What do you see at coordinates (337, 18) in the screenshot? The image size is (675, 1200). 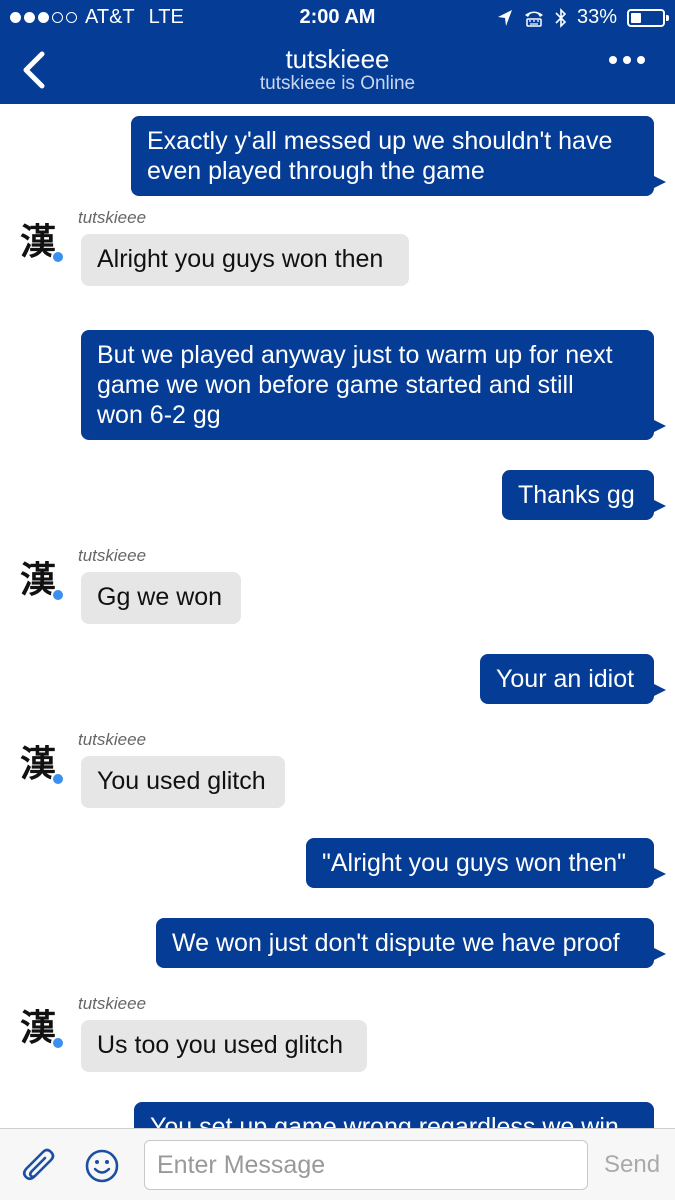 I see `status-bar: AT&T LTE 2:00 AM 33%` at bounding box center [337, 18].